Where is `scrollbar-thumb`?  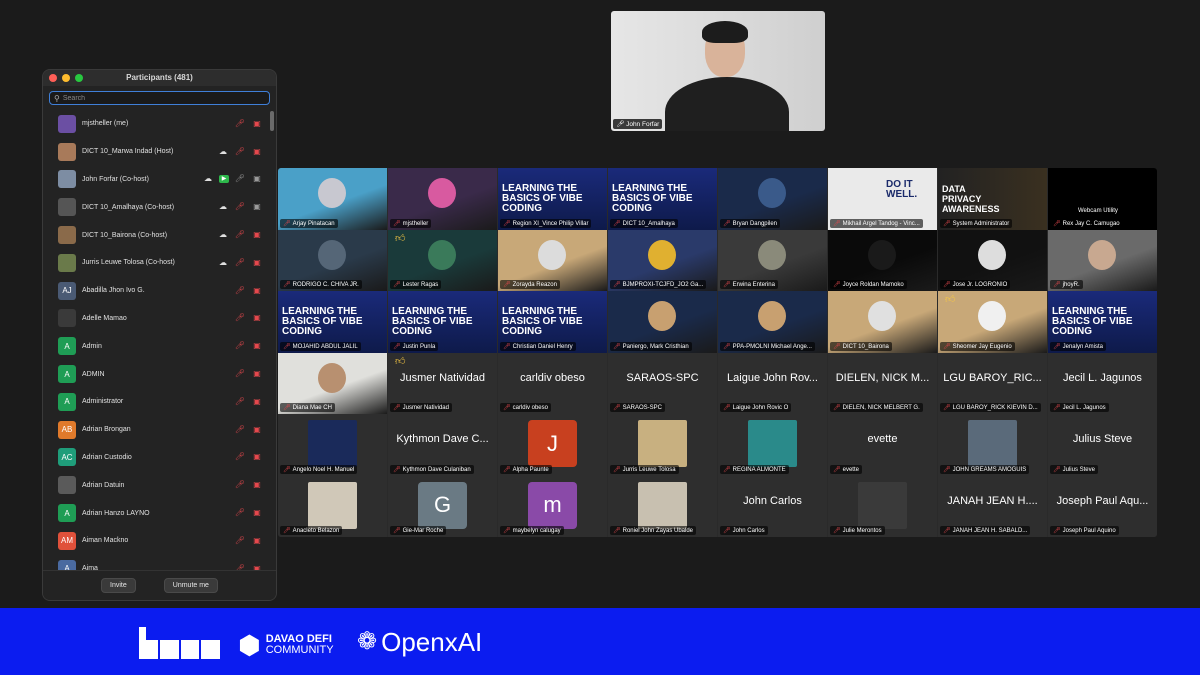
scrollbar-thumb is located at coordinates (272, 121).